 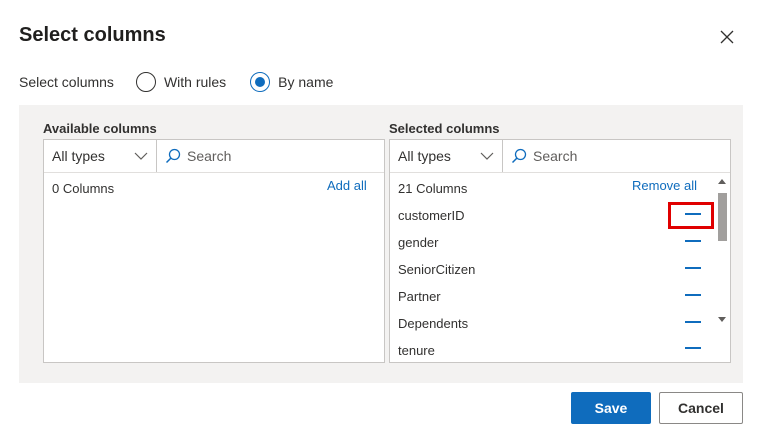 I want to click on available-list-header: All types Search, so click(x=214, y=156).